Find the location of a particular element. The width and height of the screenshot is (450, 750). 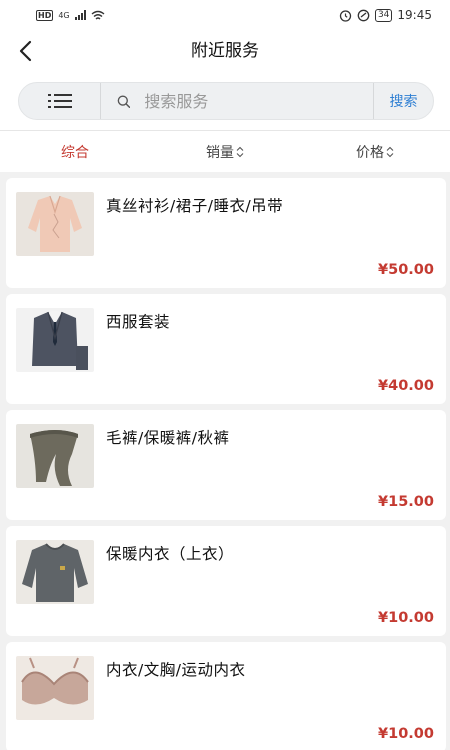

list-icon is located at coordinates (59, 101).